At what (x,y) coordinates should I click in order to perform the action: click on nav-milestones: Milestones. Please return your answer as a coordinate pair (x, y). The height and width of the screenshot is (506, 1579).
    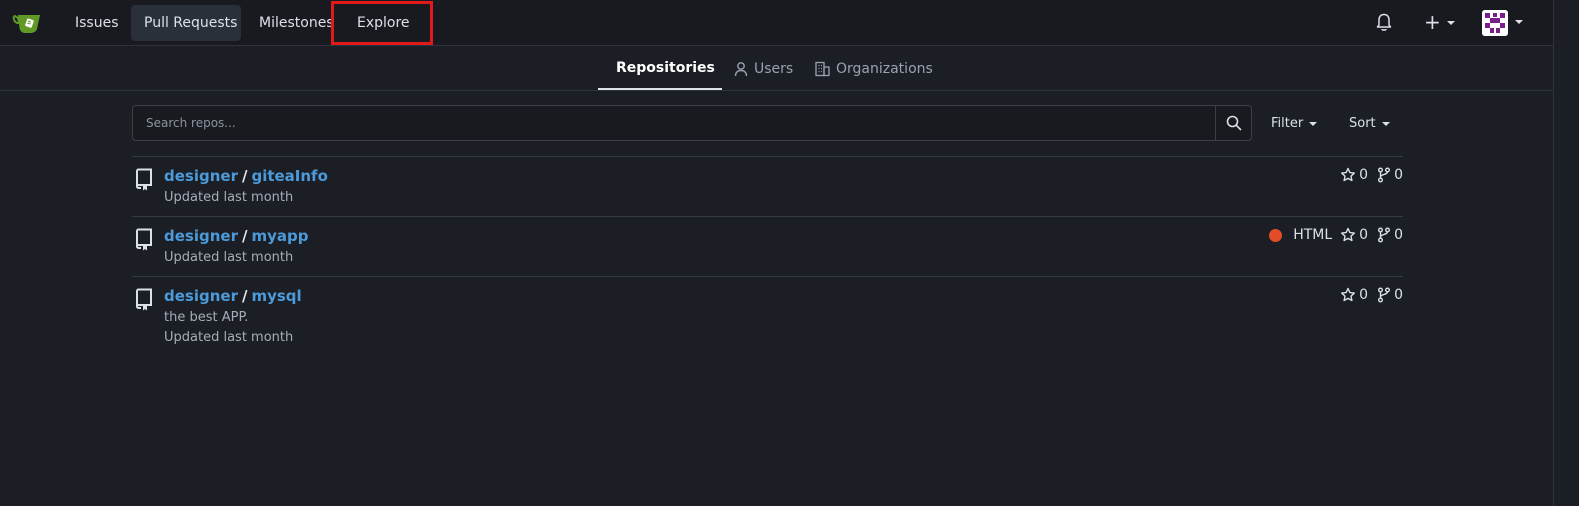
    Looking at the image, I should click on (296, 23).